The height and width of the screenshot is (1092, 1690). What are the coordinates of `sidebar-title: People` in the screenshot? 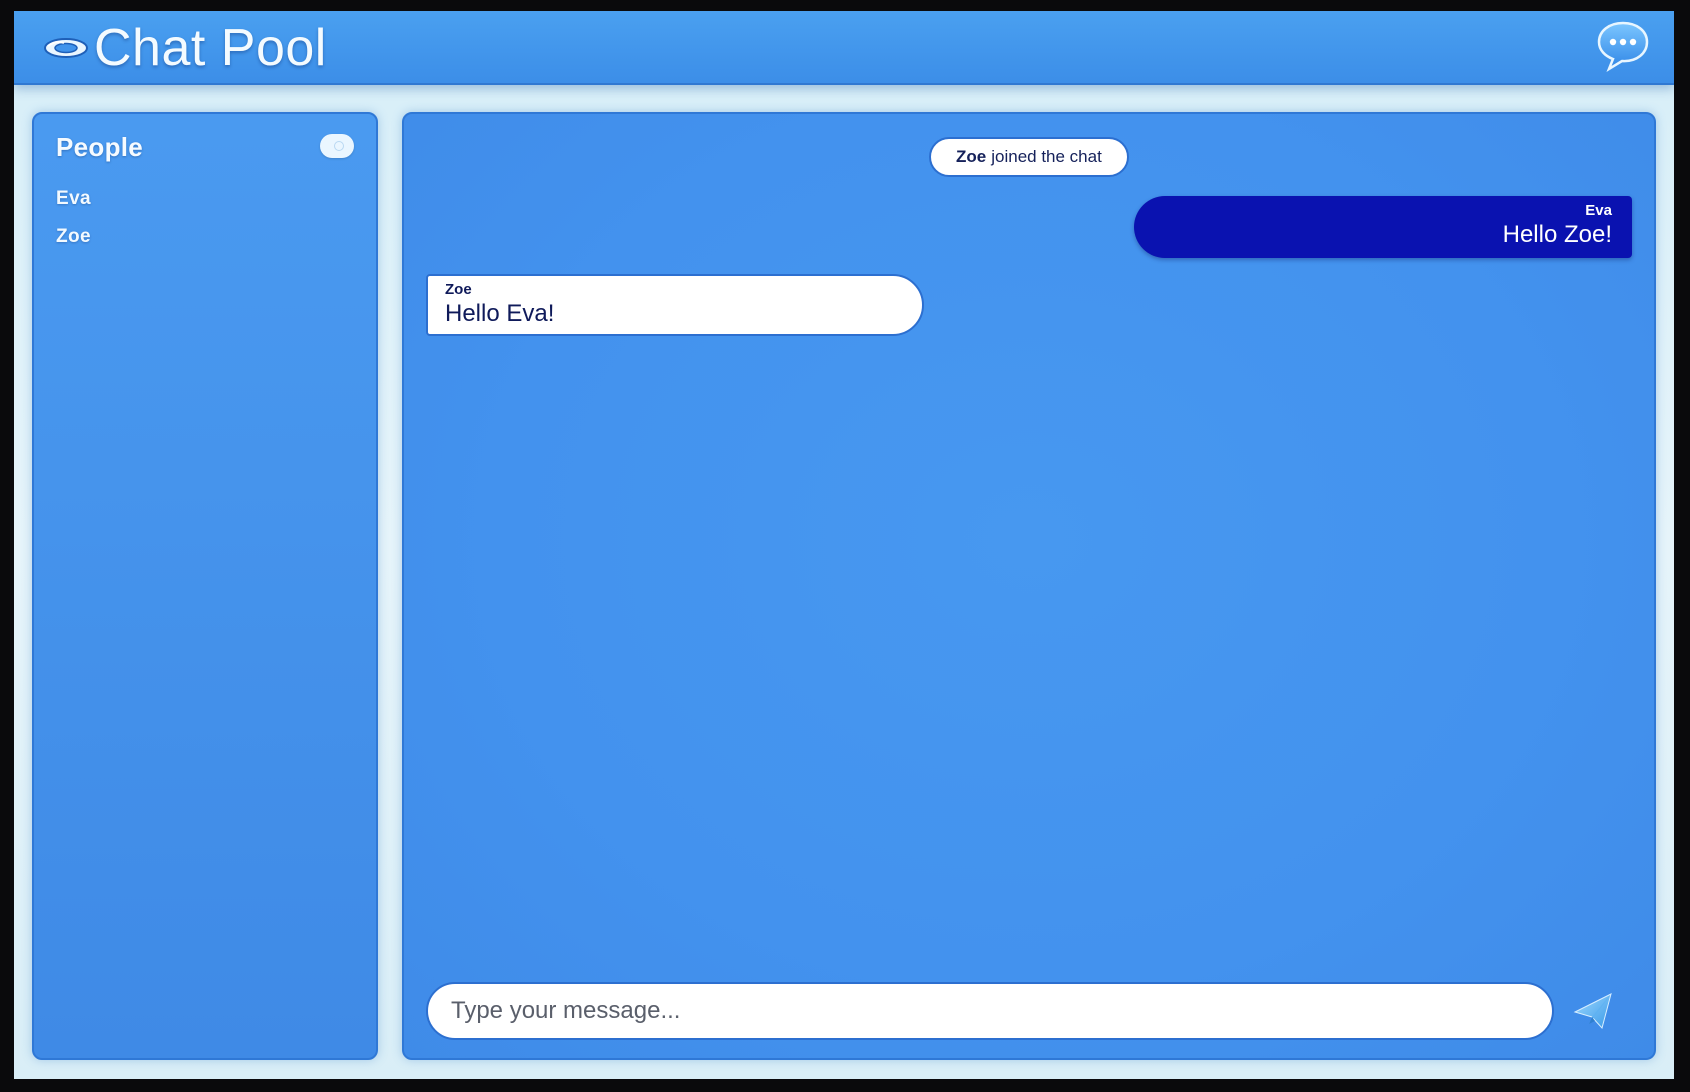 It's located at (100, 147).